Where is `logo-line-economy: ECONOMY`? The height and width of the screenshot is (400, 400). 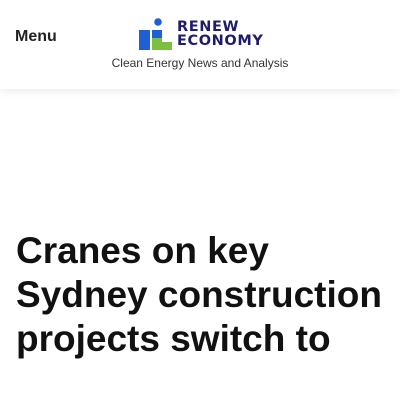 logo-line-economy: ECONOMY is located at coordinates (220, 41).